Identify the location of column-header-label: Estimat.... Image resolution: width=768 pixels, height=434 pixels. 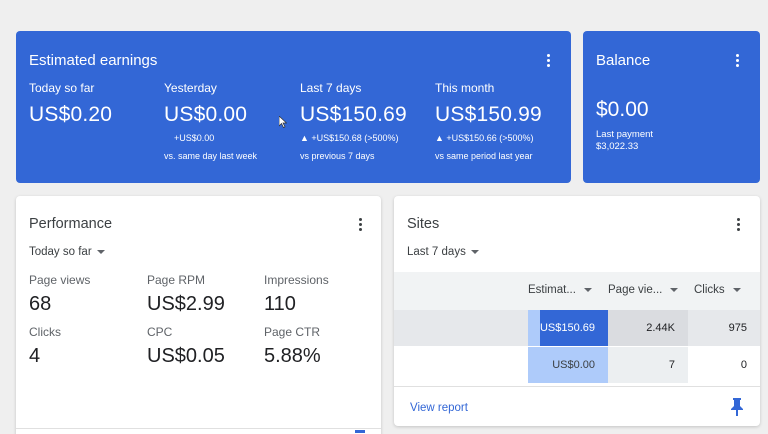
(552, 290).